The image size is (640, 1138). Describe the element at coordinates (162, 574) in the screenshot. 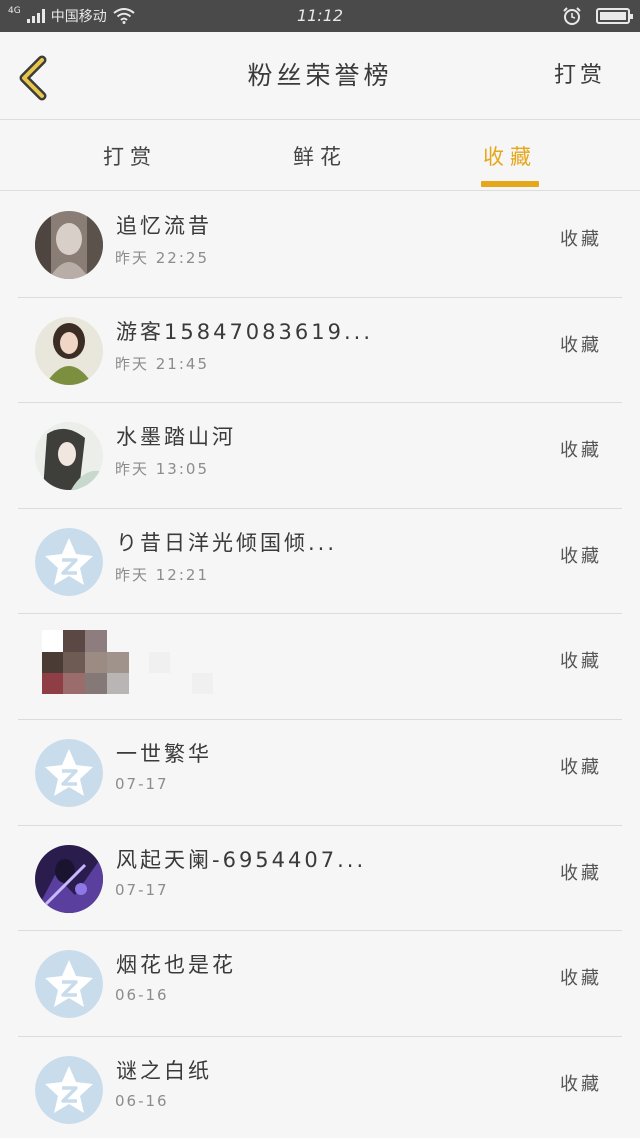

I see `fan-time: 昨天 12:21` at that location.